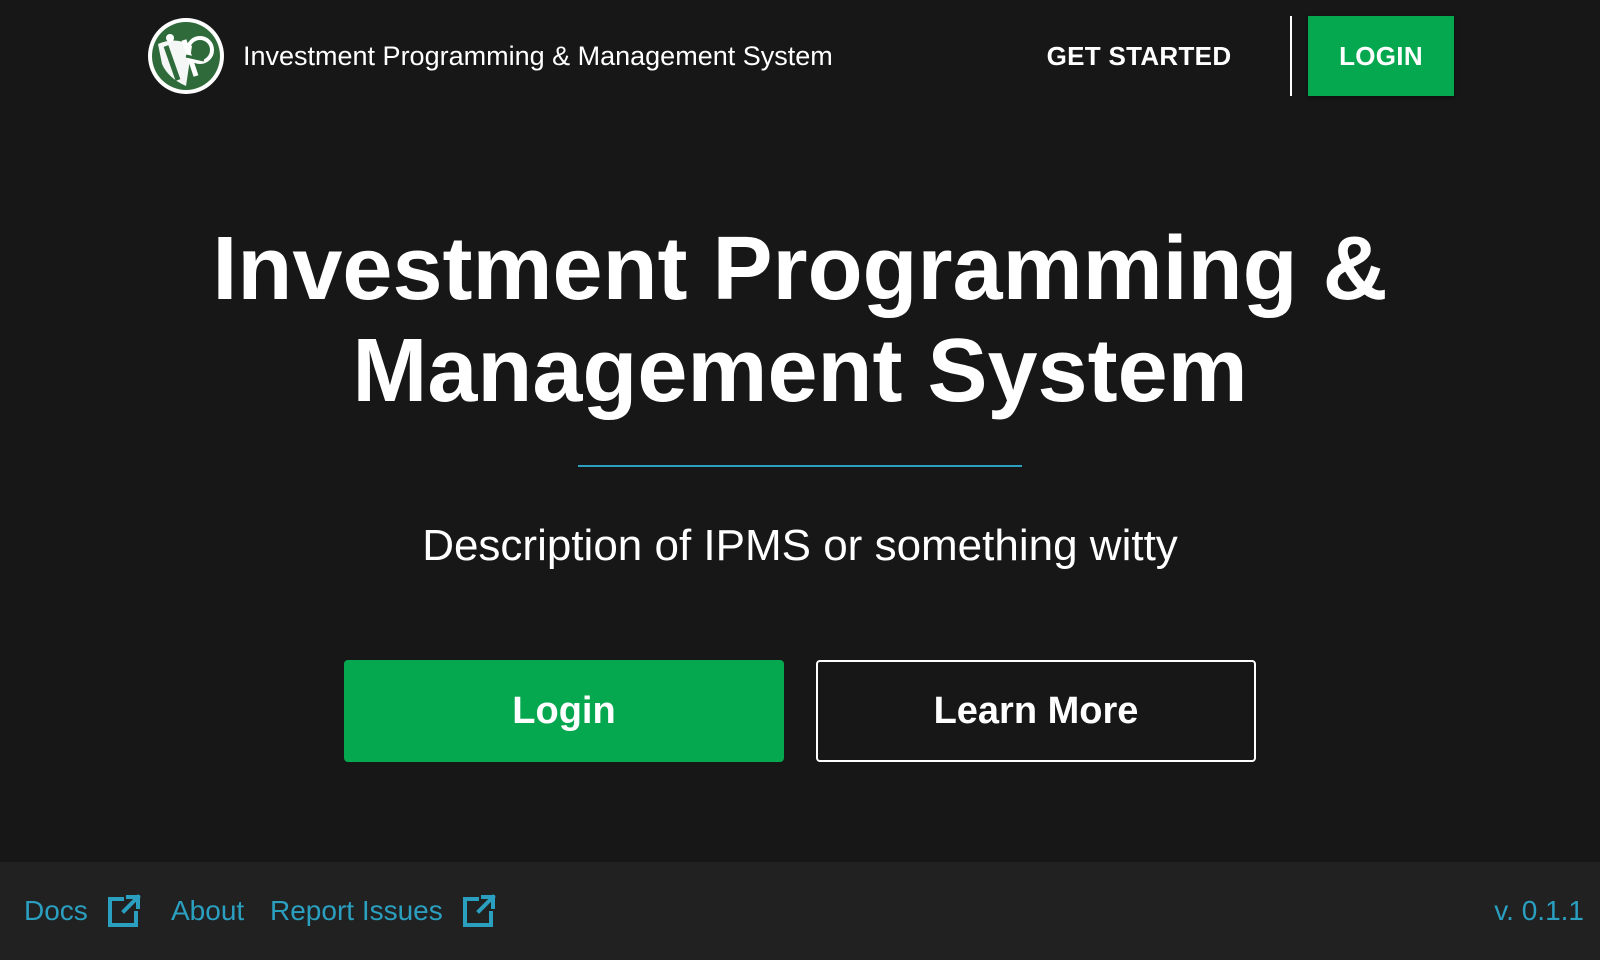 This screenshot has width=1600, height=960. I want to click on learn-more-button: Learn More, so click(1036, 711).